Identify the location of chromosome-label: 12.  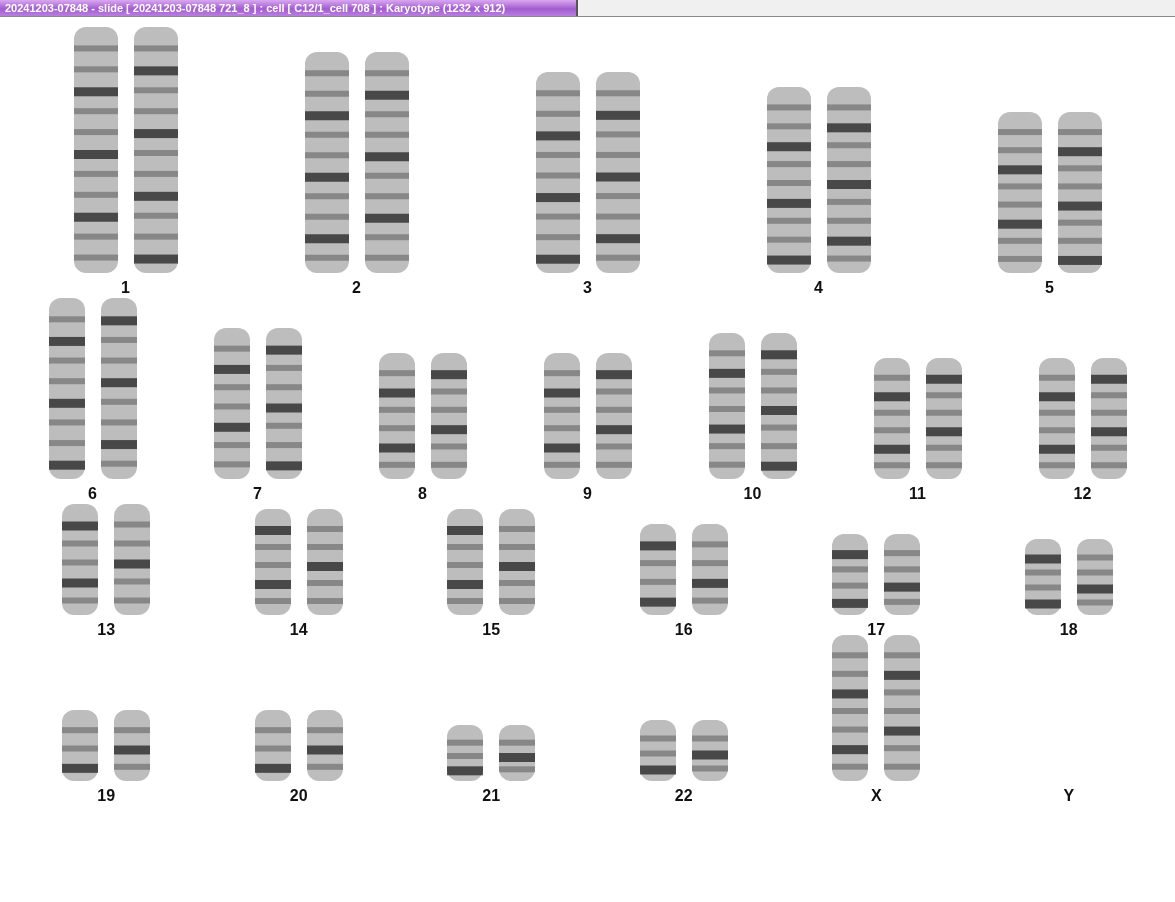
(1082, 494).